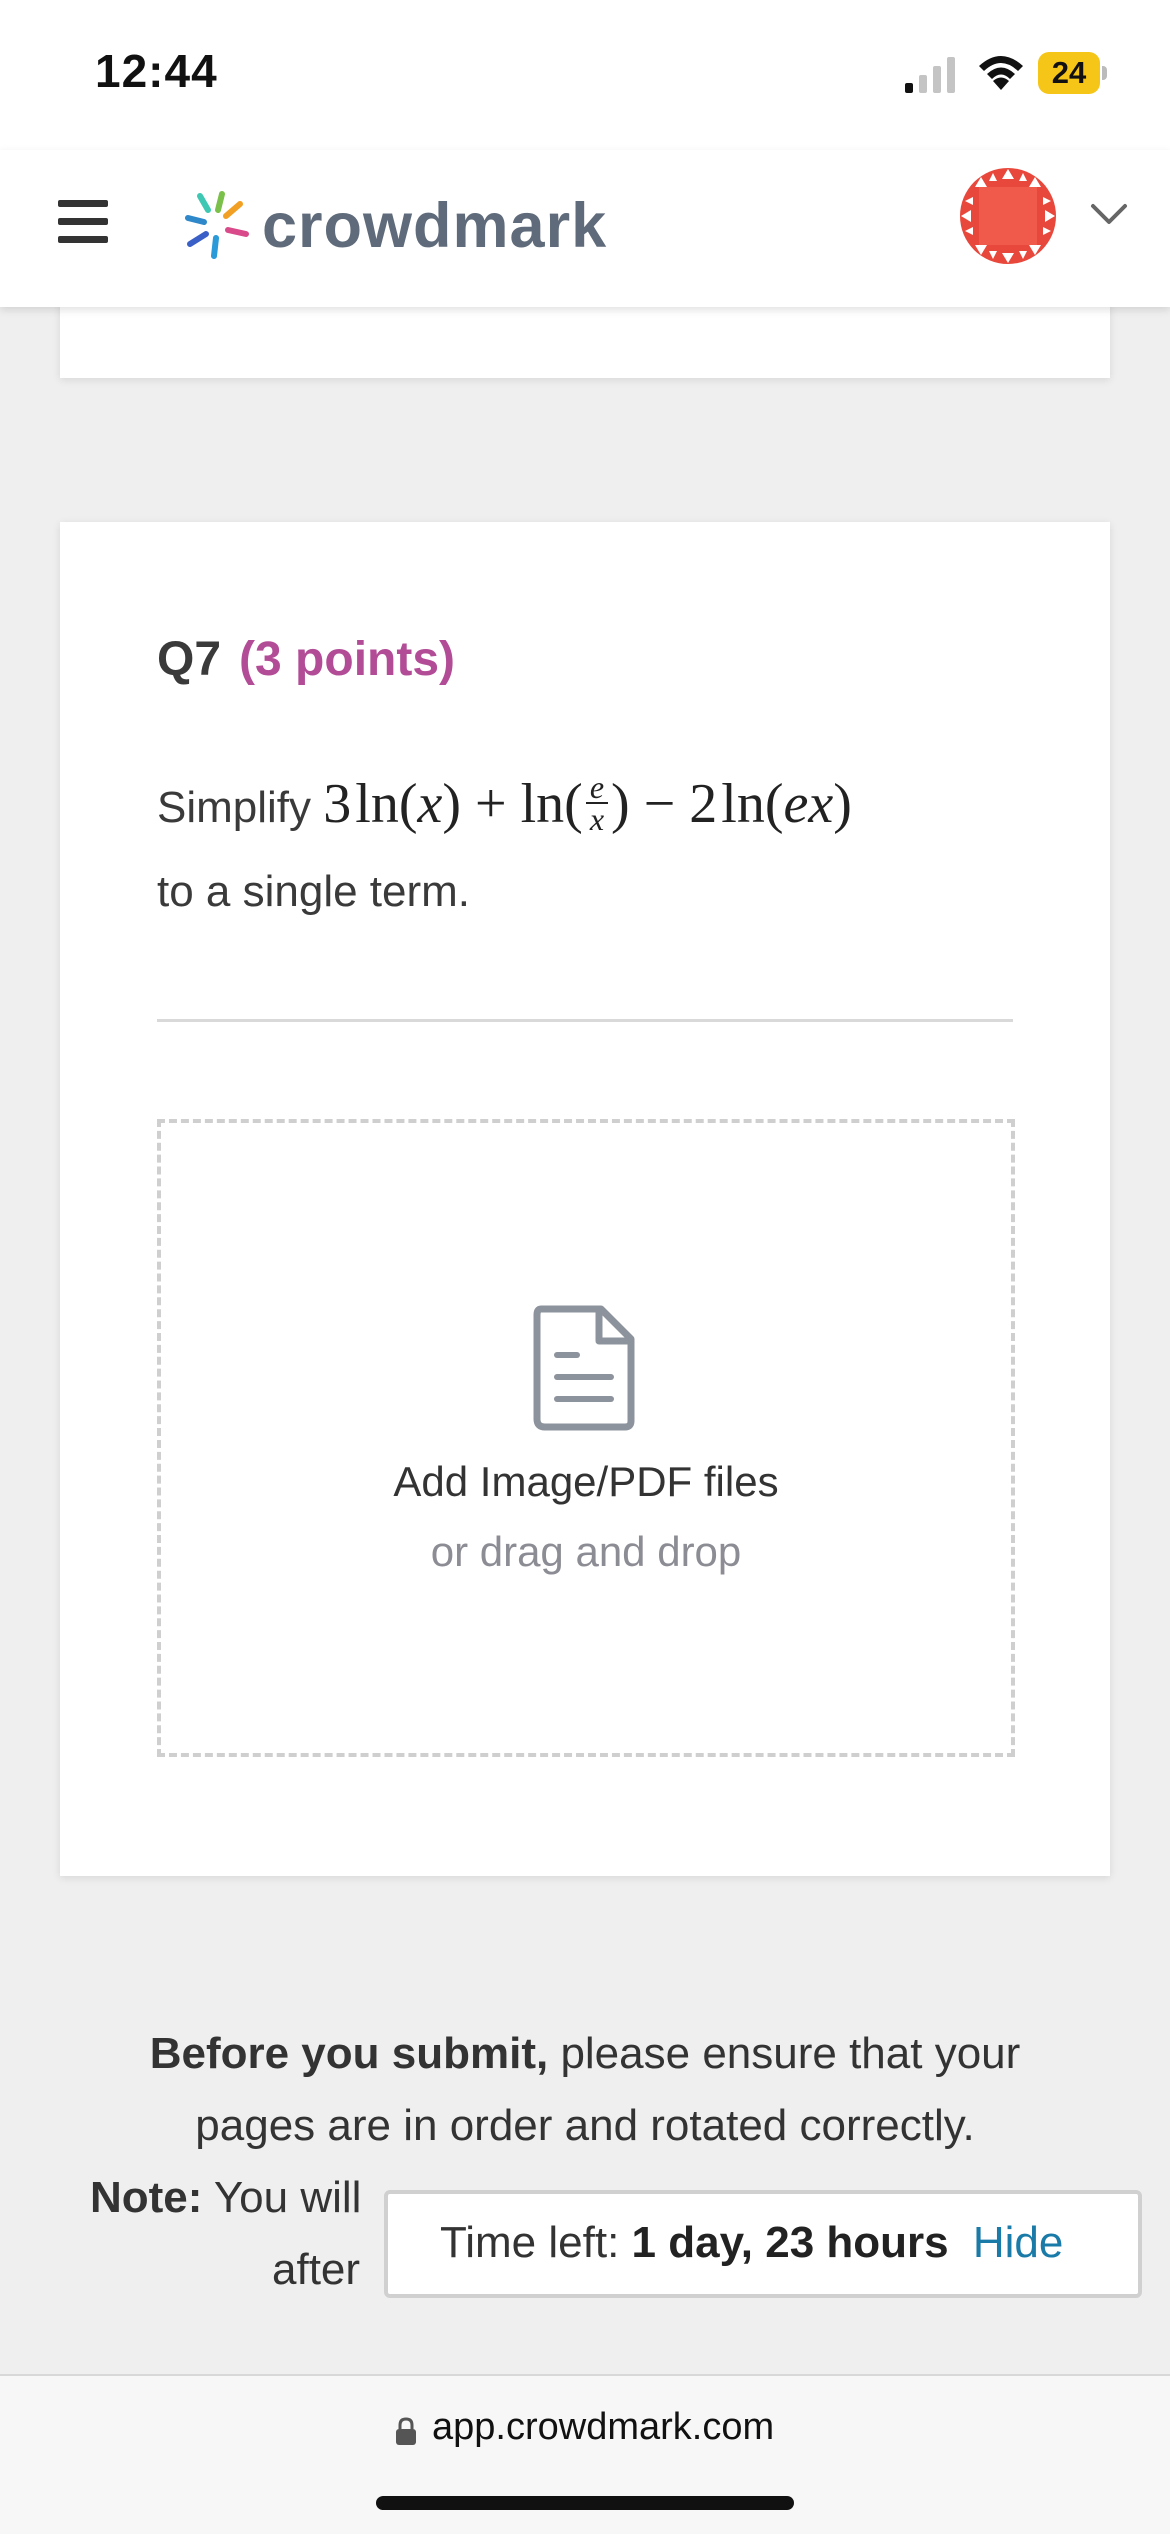 The height and width of the screenshot is (2534, 1170). What do you see at coordinates (434, 226) in the screenshot?
I see `crowdmark-logo-text: crowdmark` at bounding box center [434, 226].